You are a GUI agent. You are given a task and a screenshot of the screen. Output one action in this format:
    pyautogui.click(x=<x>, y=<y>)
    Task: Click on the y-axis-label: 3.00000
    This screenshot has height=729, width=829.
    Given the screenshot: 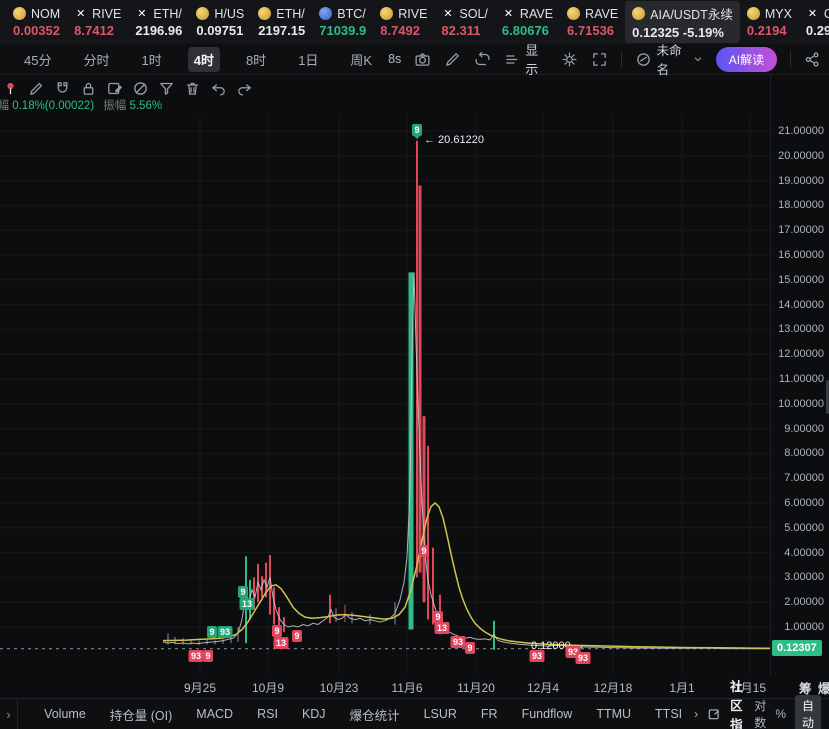 What is the action you would take?
    pyautogui.click(x=804, y=577)
    